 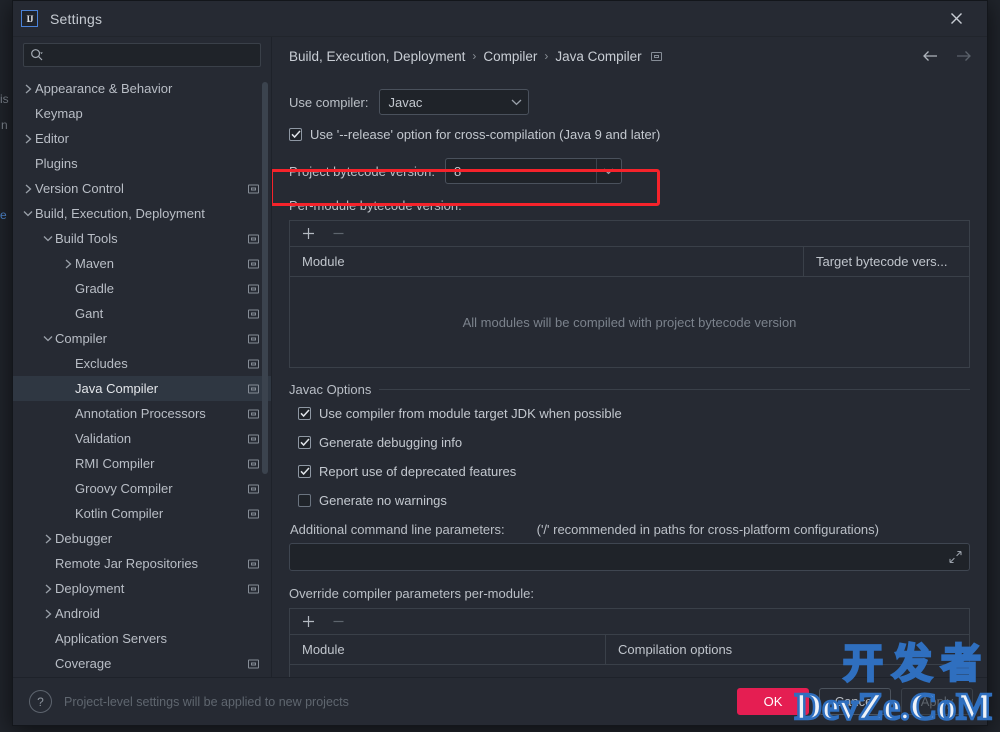 I want to click on override-toolbar, so click(x=629, y=622).